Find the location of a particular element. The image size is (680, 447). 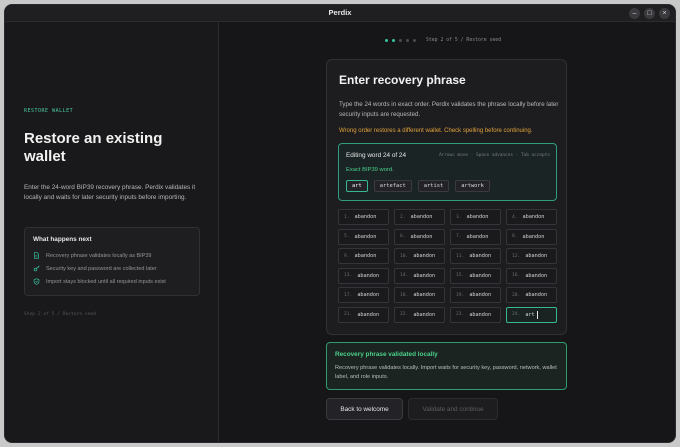

word-number: 21. is located at coordinates (348, 314).